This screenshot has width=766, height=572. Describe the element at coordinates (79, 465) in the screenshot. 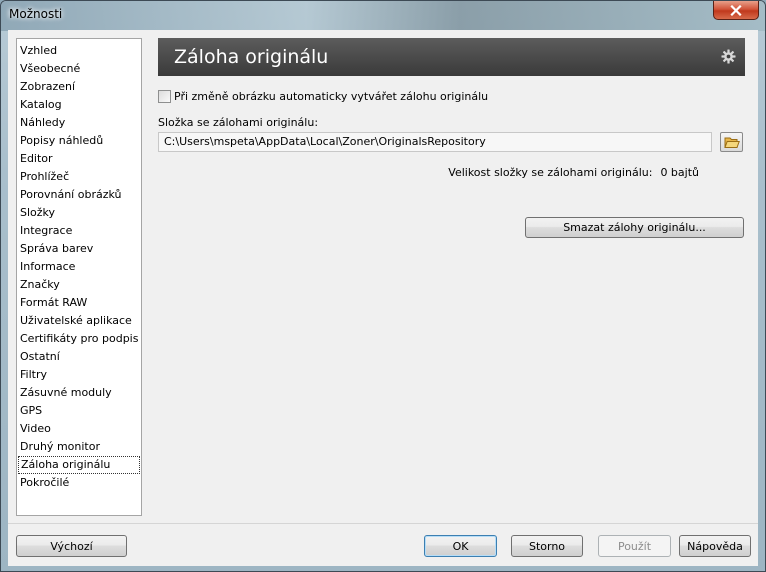

I see `category-item: Záloha originálu` at that location.